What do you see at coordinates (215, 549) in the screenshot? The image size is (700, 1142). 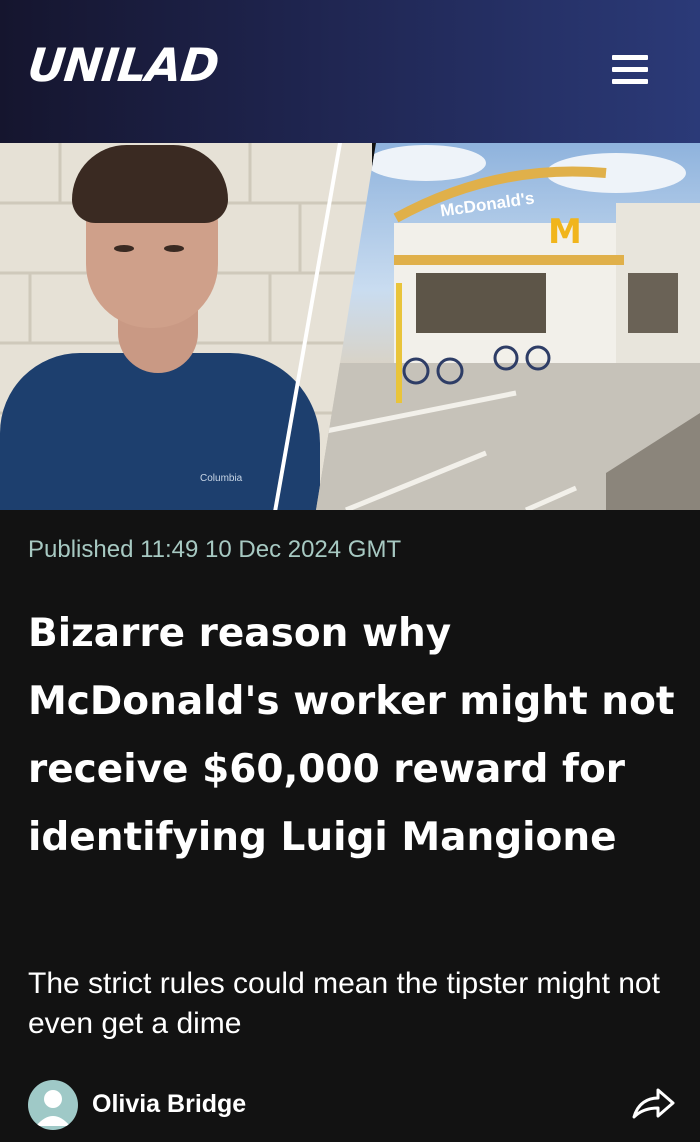 I see `published-date: Published 11:49 10 Dec 2024 GMT` at bounding box center [215, 549].